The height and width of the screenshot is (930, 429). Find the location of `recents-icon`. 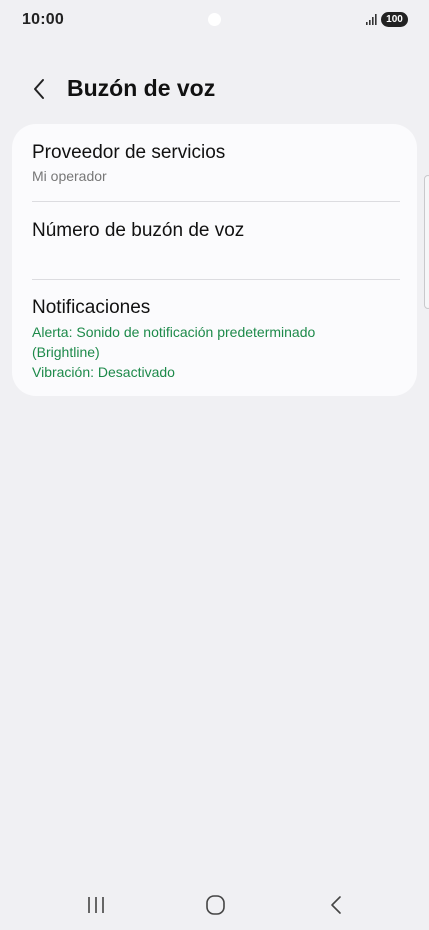

recents-icon is located at coordinates (96, 905).